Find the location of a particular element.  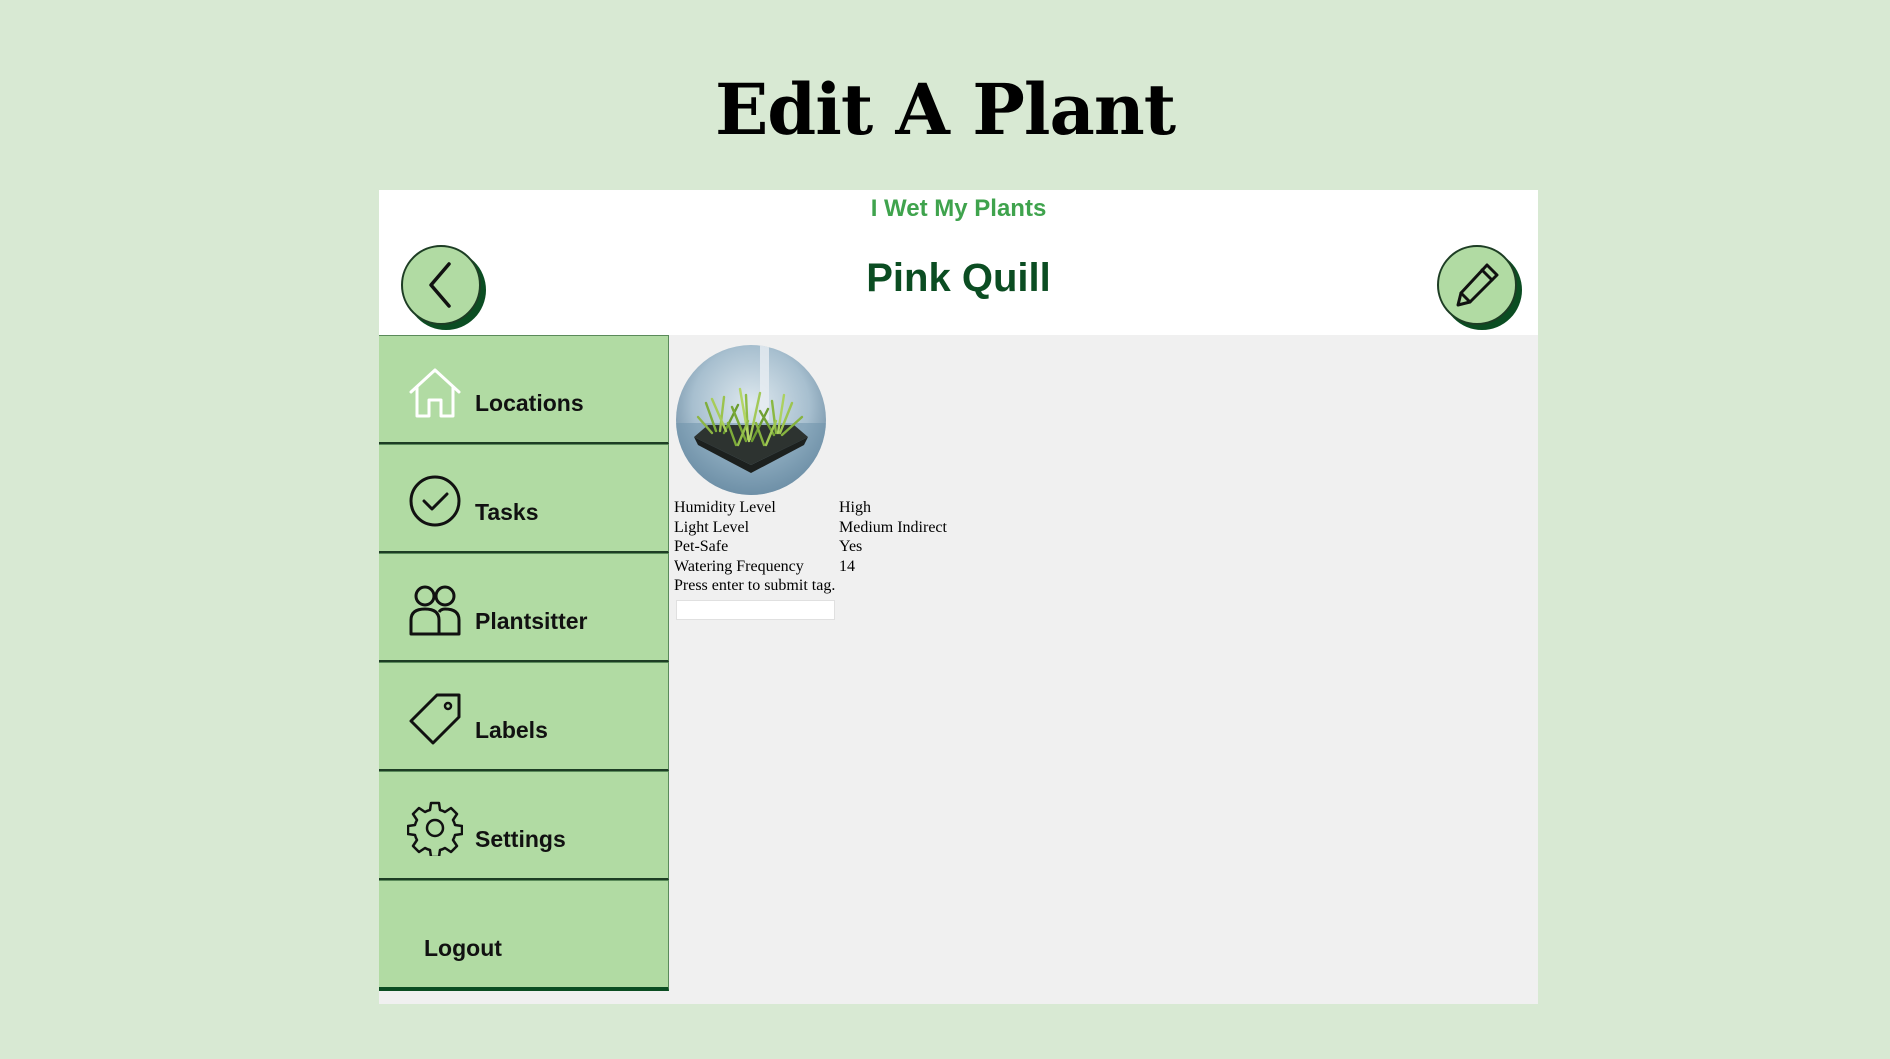

slide-title: Edit A Plant is located at coordinates (945, 109).